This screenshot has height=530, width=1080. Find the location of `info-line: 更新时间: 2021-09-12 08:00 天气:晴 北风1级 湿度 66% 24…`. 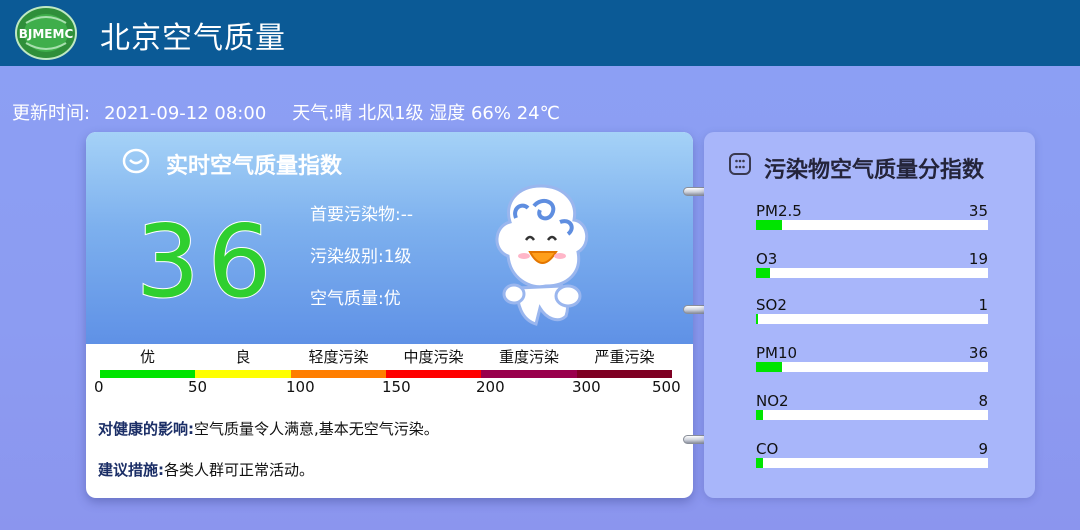

info-line: 更新时间: 2021-09-12 08:00 天气:晴 北风1级 湿度 66% 24… is located at coordinates (286, 112).